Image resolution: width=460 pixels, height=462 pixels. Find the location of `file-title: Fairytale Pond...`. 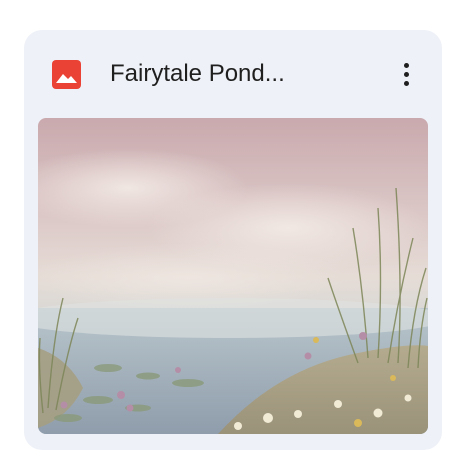

file-title: Fairytale Pond... is located at coordinates (197, 74).